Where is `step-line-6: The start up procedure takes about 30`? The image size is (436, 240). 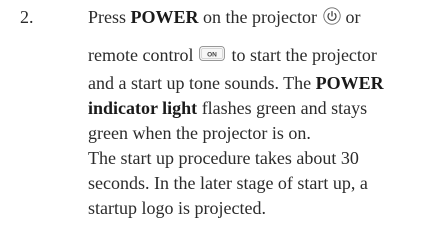 step-line-6: The start up procedure takes about 30 is located at coordinates (223, 158).